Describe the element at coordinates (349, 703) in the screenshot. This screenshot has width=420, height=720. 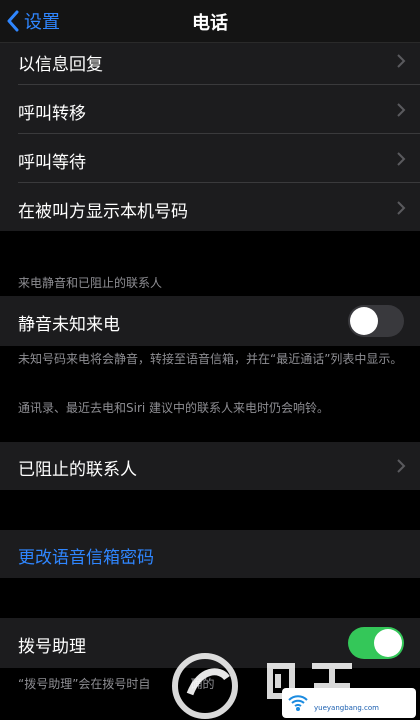
I see `watermark-badge: yueyangbang.com` at that location.